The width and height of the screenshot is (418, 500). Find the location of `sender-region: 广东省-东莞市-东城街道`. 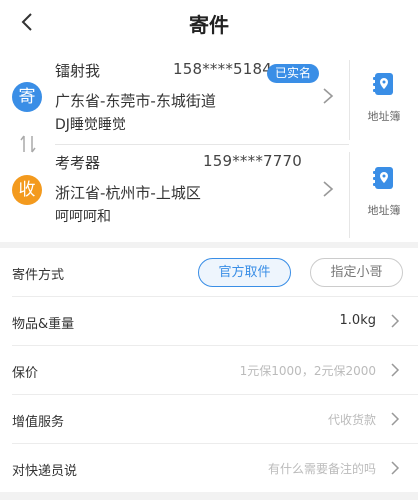

sender-region: 广东省-东莞市-东城街道 is located at coordinates (135, 101).